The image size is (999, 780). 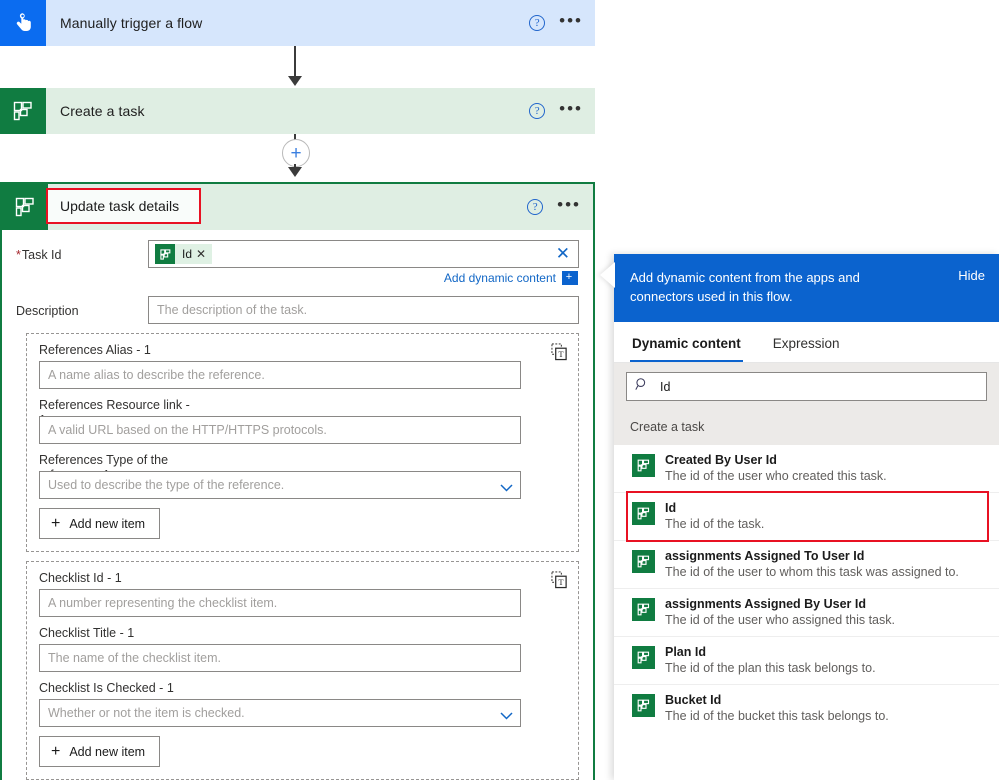 I want to click on flow-card-trigger: Manually trigger a flow ? •••, so click(x=297, y=23).